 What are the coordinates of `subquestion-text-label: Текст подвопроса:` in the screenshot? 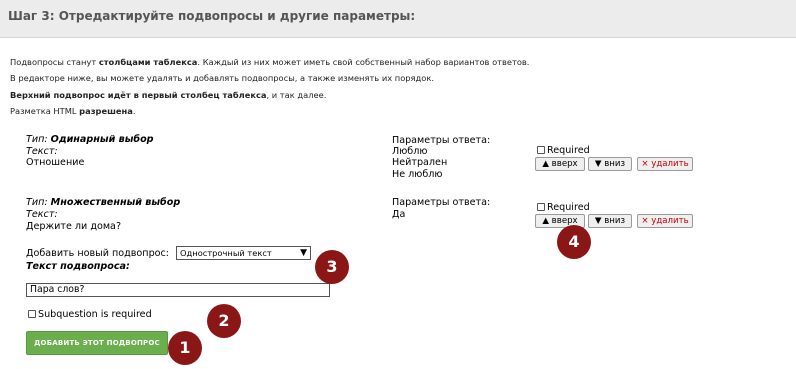 It's located at (78, 266).